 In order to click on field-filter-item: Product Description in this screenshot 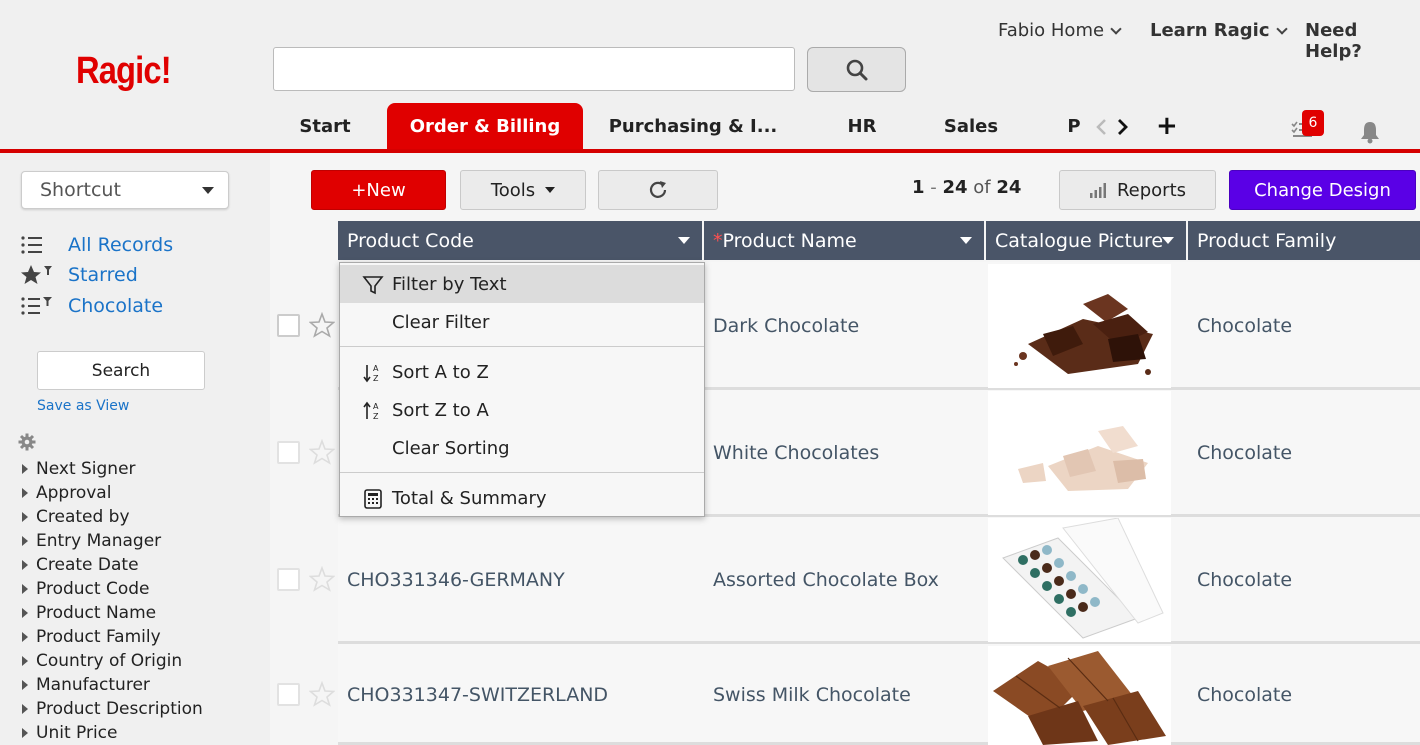, I will do `click(112, 709)`.